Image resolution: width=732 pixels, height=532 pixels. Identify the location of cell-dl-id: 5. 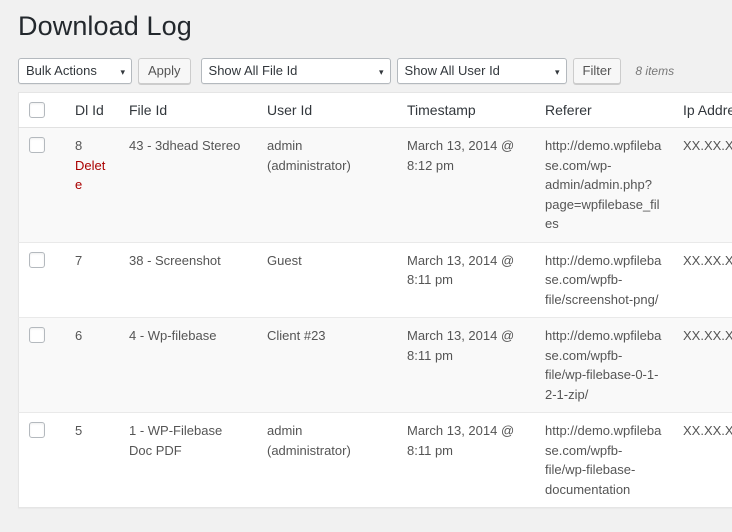
(92, 460).